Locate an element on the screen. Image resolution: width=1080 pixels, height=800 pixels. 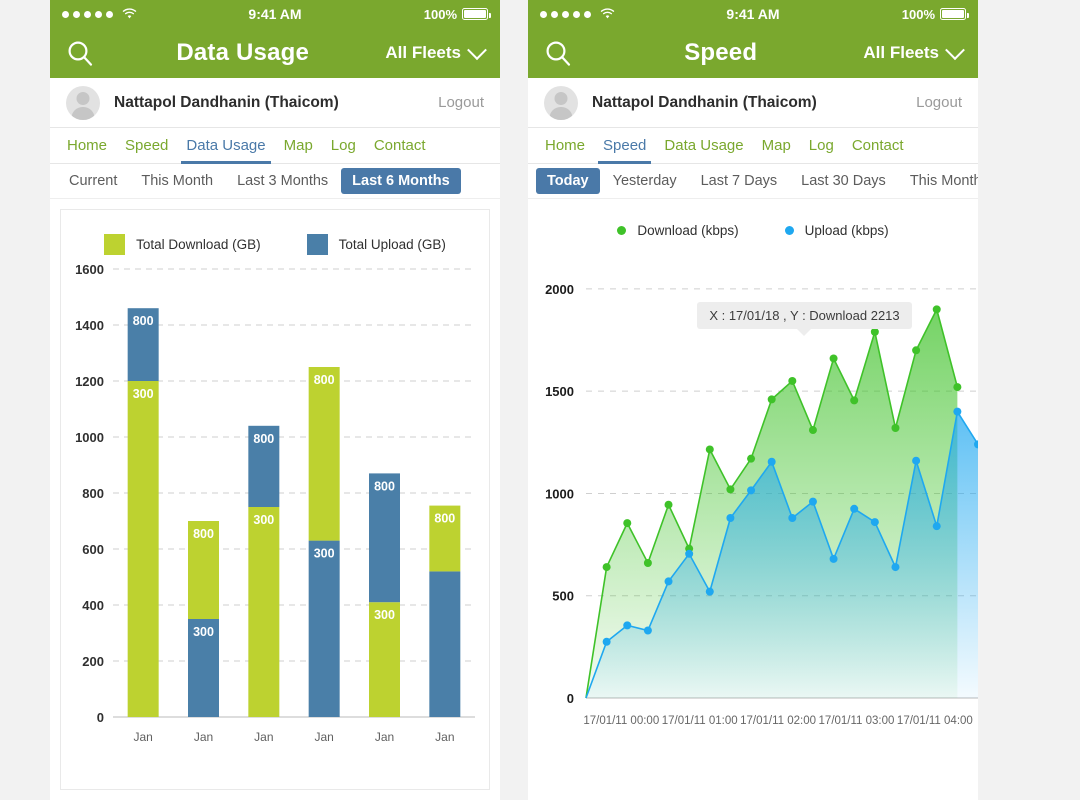
filter-last-7-days: Last 7 Days is located at coordinates (739, 181).